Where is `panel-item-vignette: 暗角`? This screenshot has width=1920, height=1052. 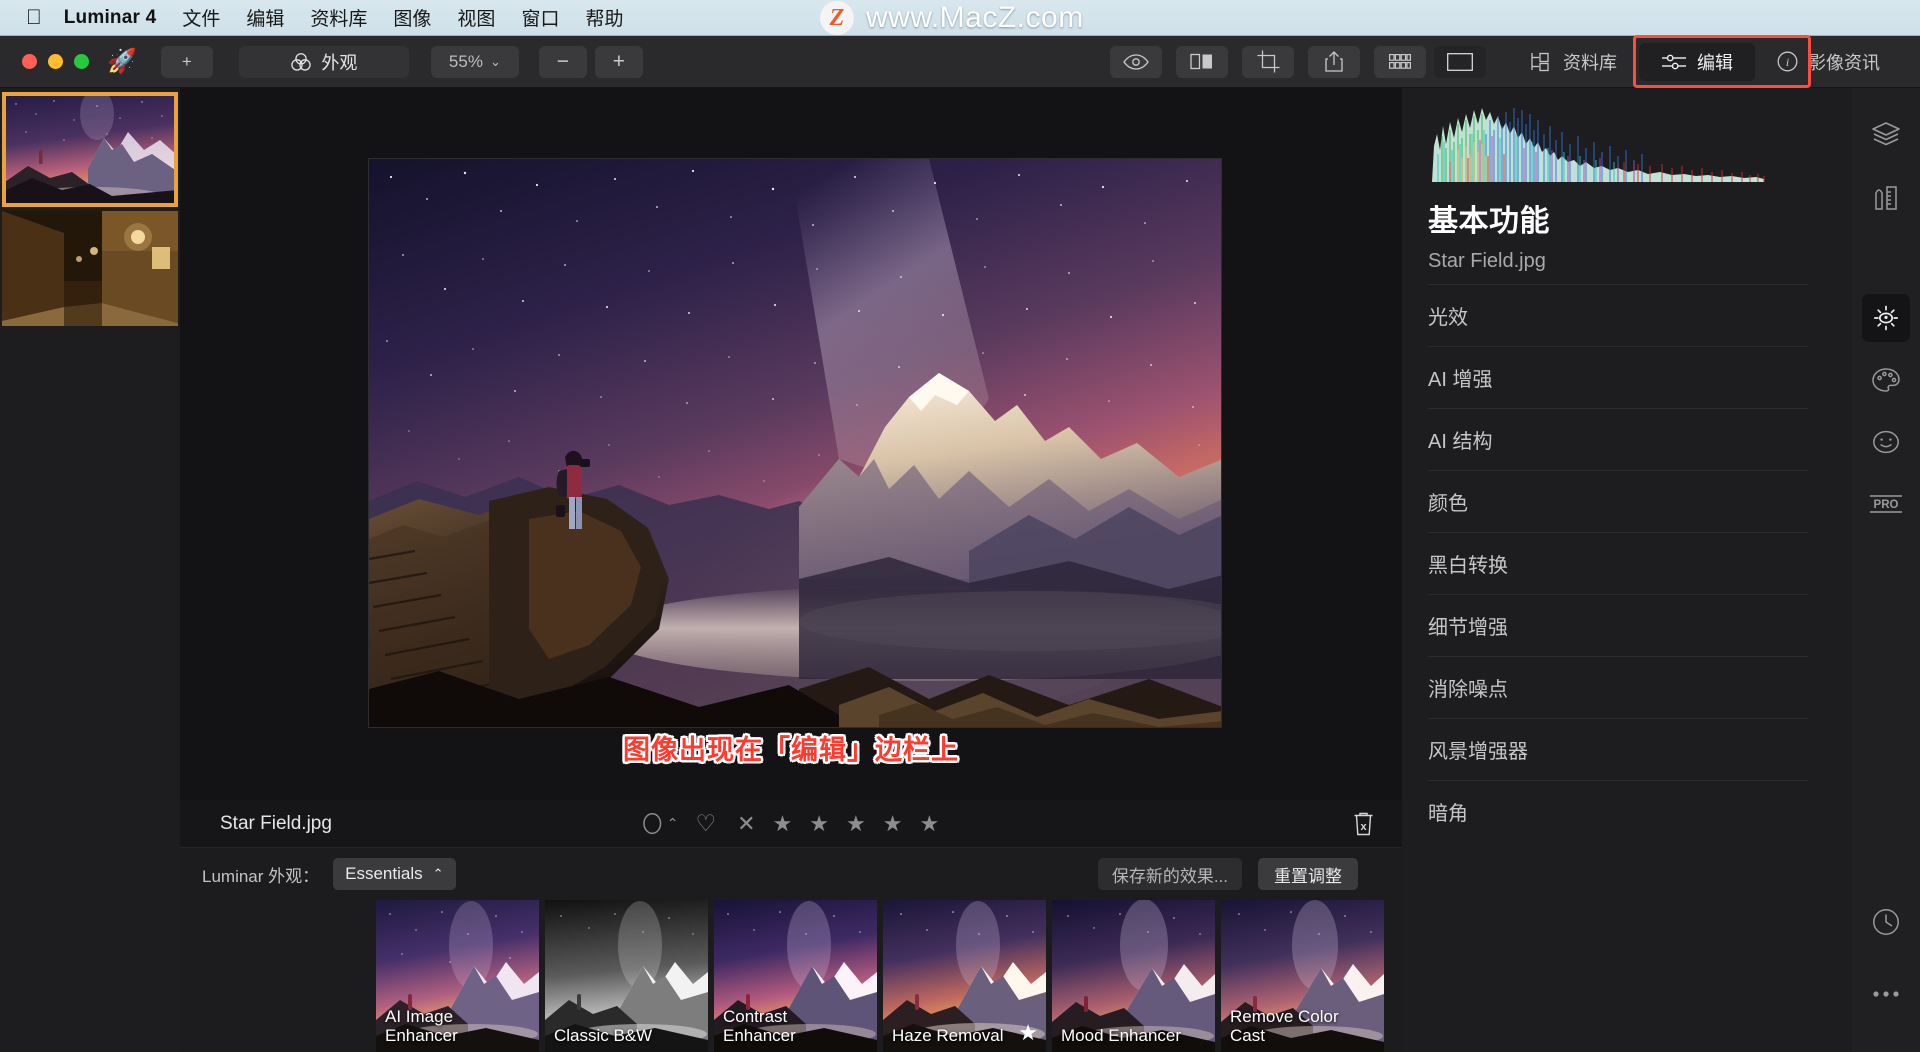
panel-item-vignette: 暗角 is located at coordinates (1618, 811).